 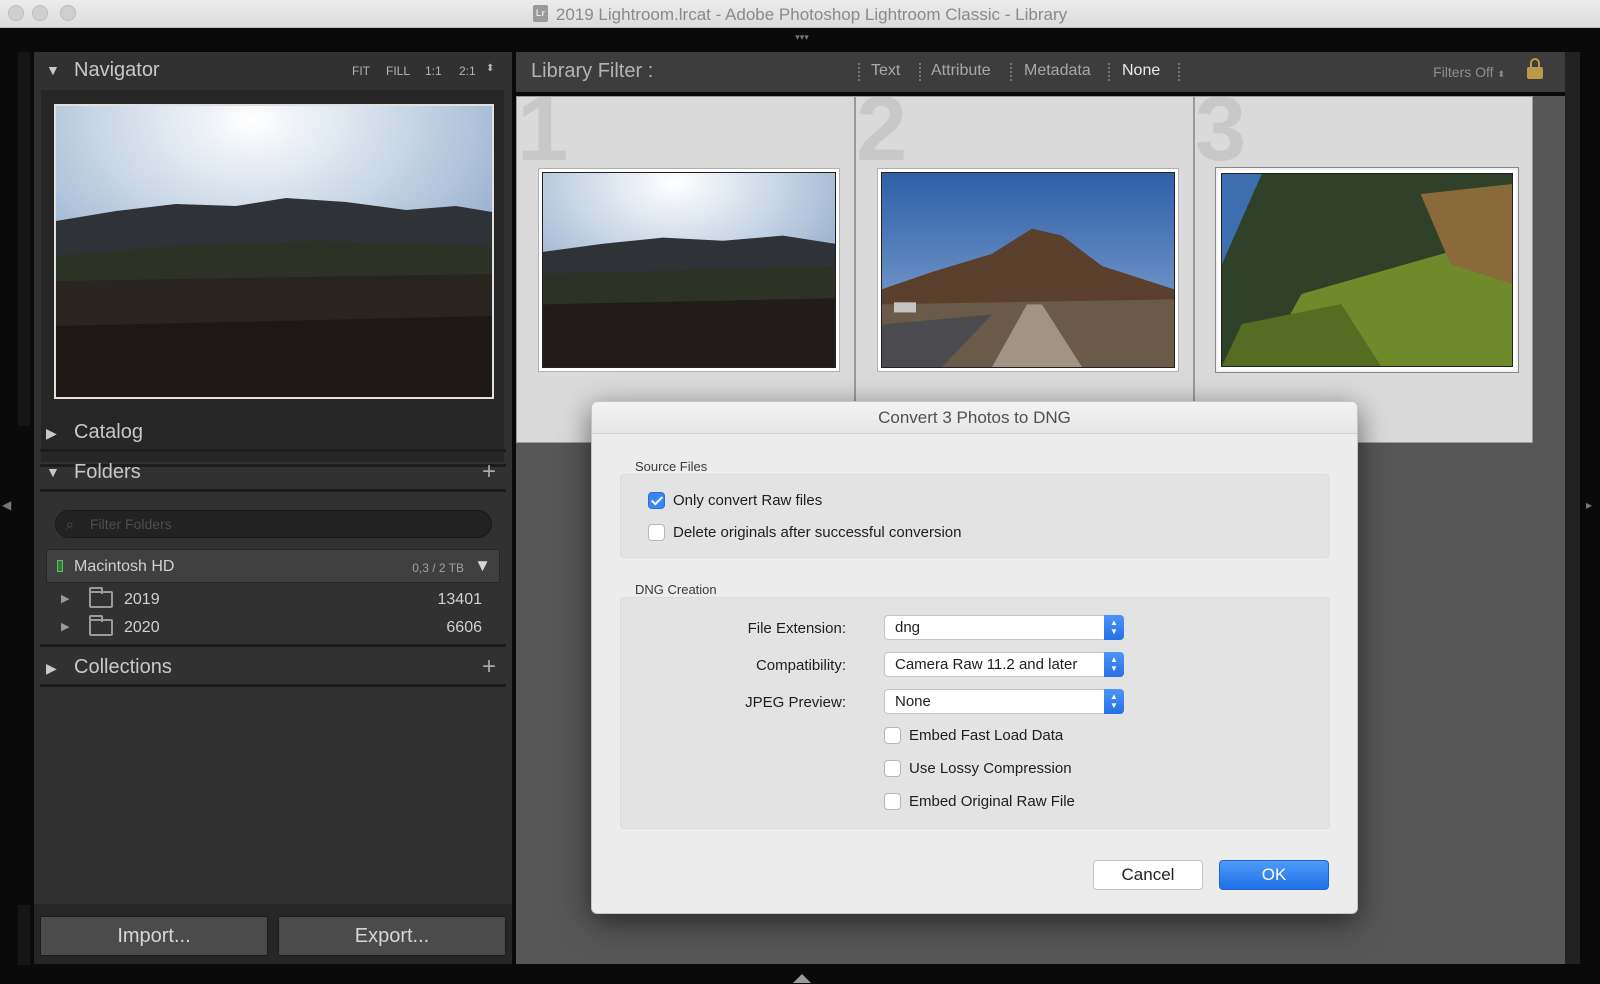 What do you see at coordinates (885, 71) in the screenshot?
I see `filter-text-option: Text` at bounding box center [885, 71].